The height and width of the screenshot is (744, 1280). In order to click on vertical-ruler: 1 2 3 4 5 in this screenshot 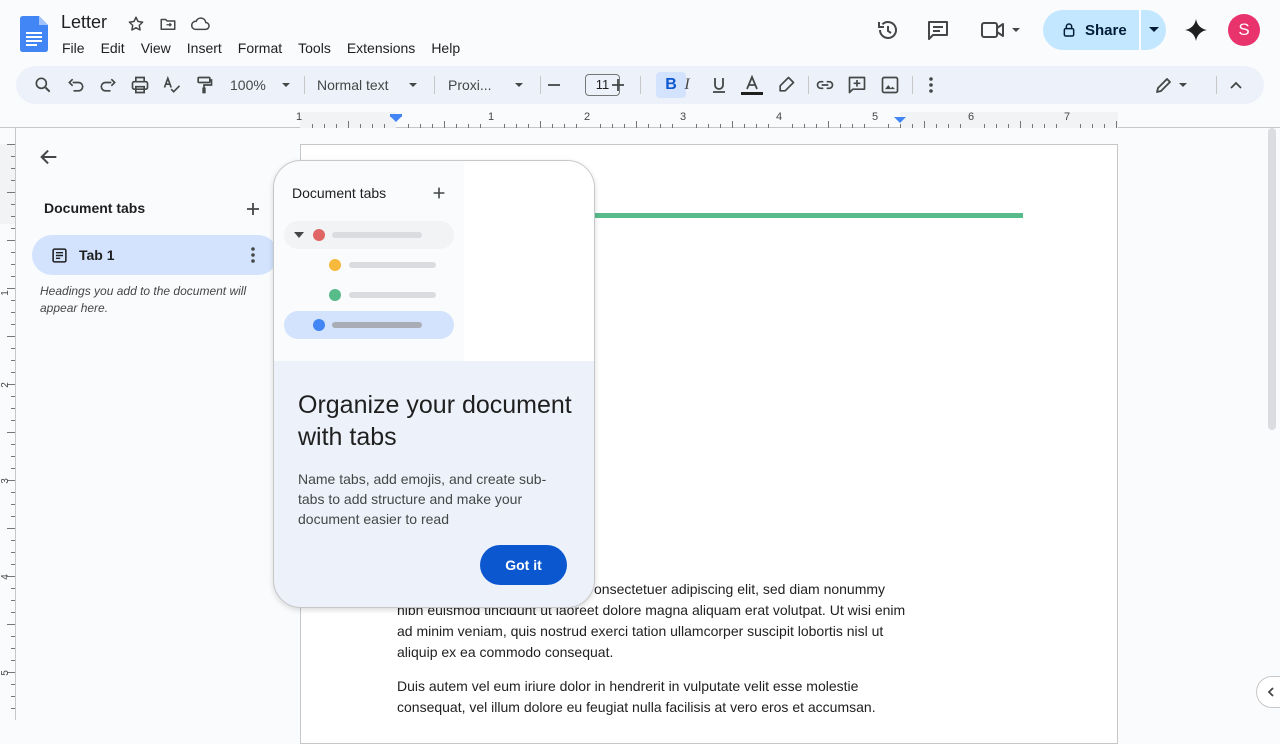, I will do `click(8, 424)`.